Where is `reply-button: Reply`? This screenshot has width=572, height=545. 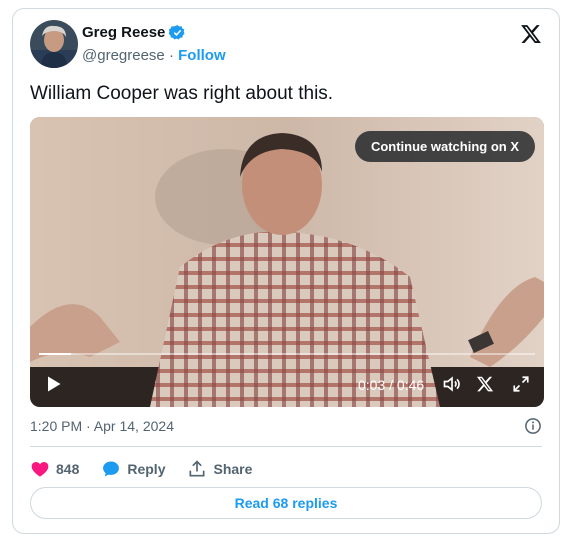 reply-button: Reply is located at coordinates (133, 469).